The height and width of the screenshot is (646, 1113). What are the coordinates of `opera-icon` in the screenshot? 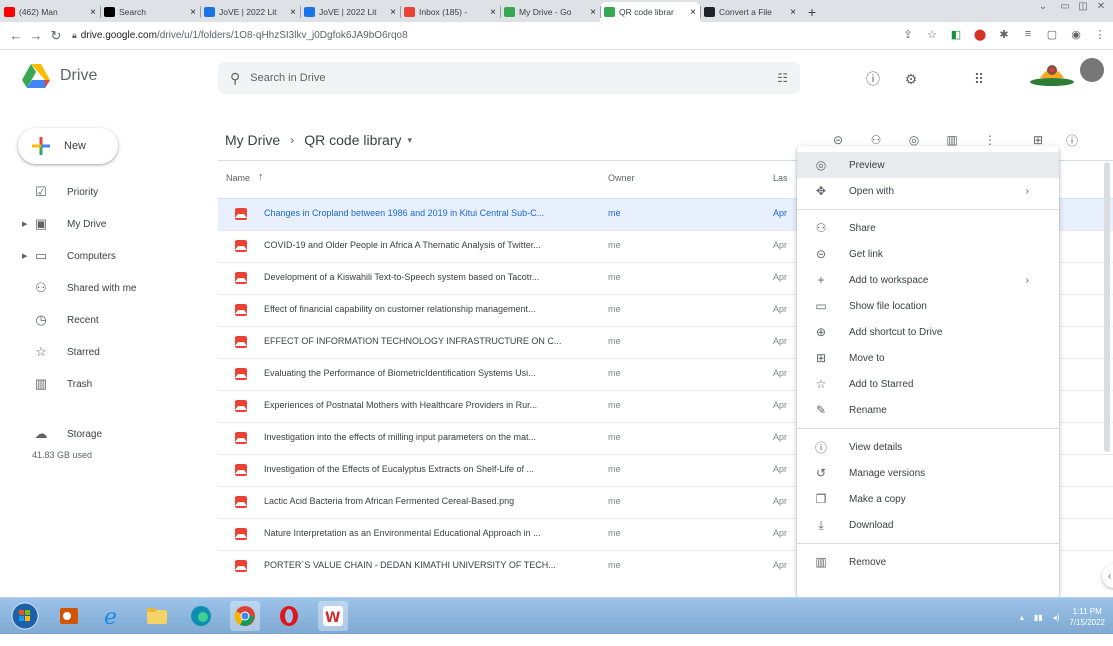 It's located at (289, 616).